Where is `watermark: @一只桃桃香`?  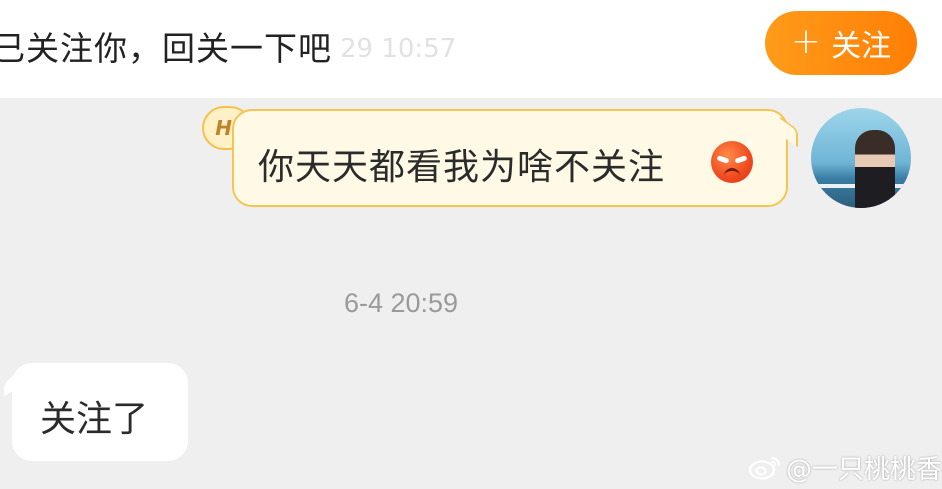
watermark: @一只桃桃香 is located at coordinates (845, 468).